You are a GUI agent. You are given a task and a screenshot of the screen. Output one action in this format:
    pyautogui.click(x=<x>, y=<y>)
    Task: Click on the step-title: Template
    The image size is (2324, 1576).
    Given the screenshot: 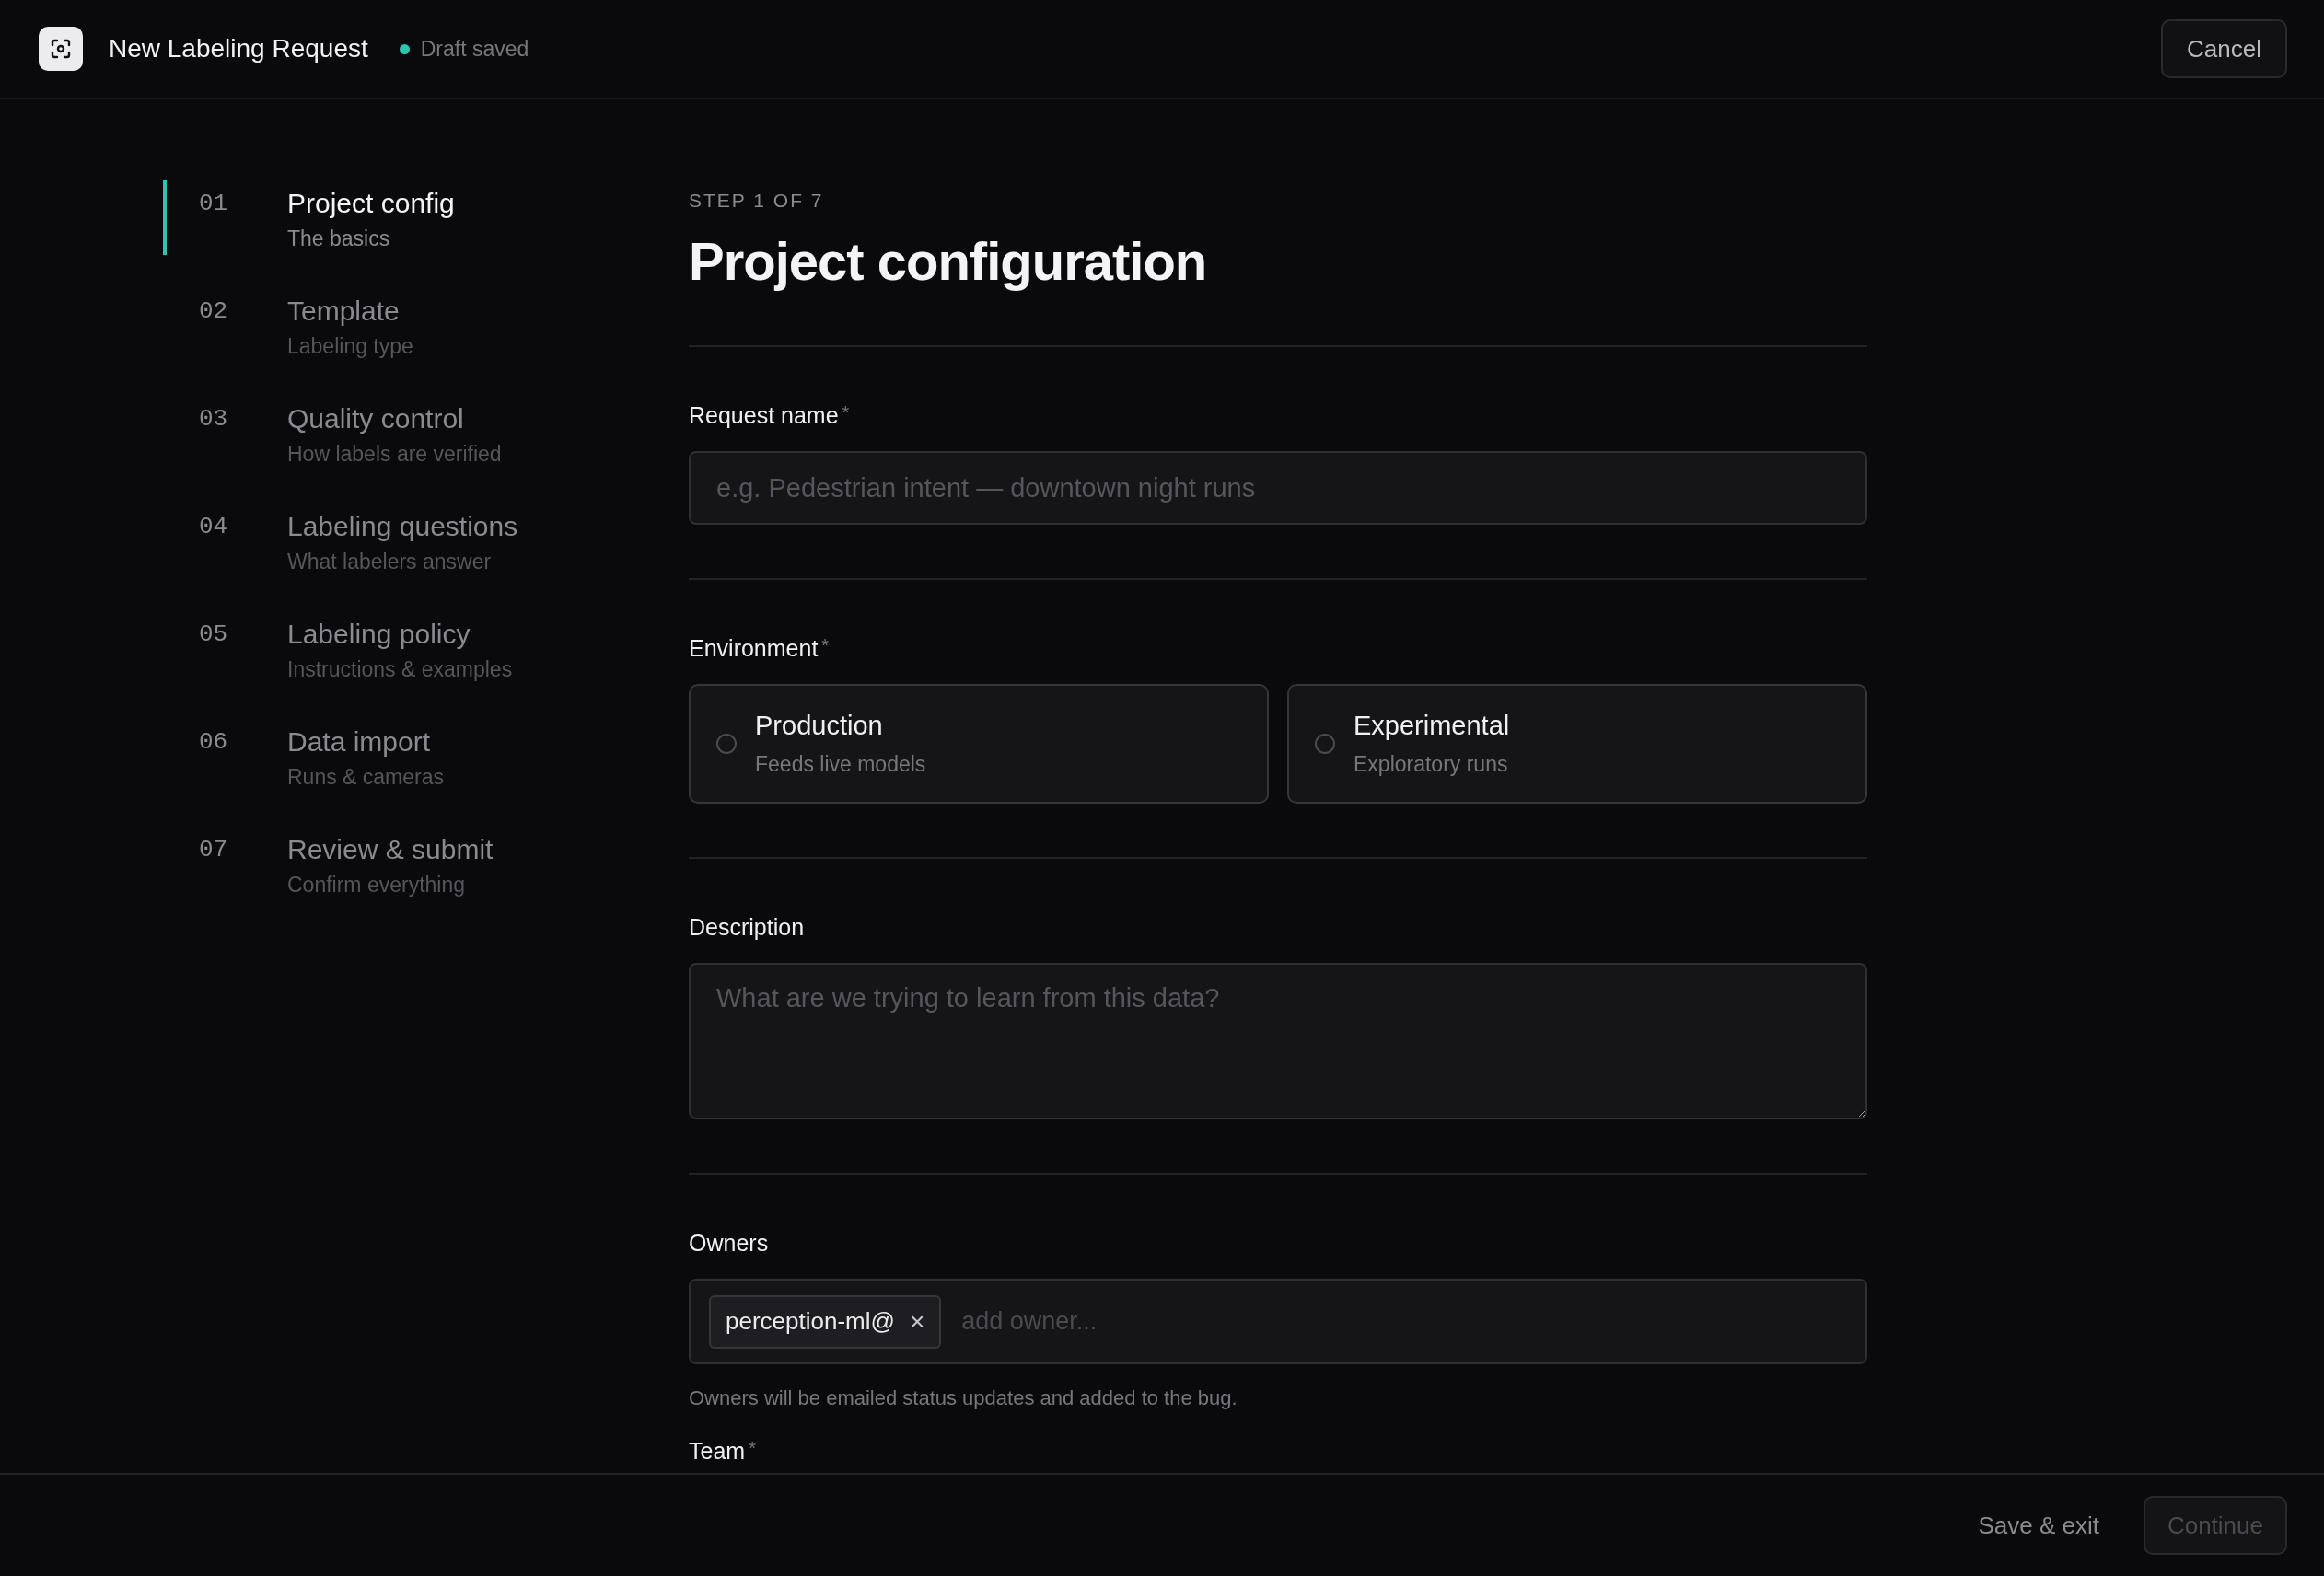 What is the action you would take?
    pyautogui.click(x=344, y=311)
    